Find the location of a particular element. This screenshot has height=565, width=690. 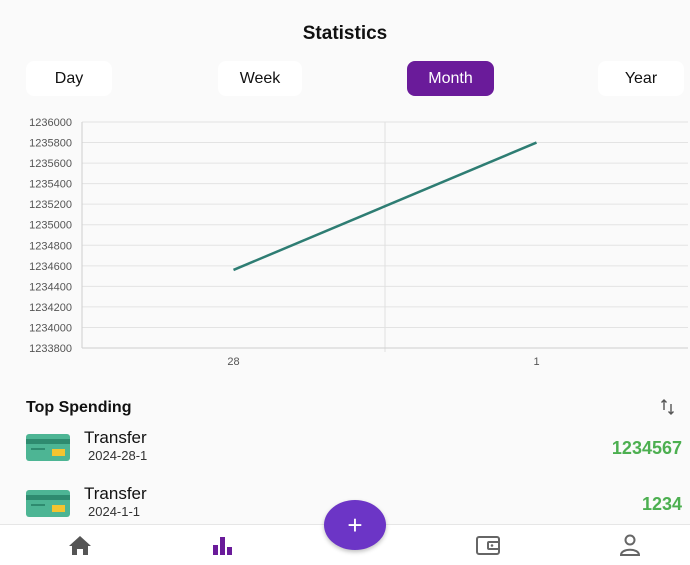

sort-icon is located at coordinates (668, 408).